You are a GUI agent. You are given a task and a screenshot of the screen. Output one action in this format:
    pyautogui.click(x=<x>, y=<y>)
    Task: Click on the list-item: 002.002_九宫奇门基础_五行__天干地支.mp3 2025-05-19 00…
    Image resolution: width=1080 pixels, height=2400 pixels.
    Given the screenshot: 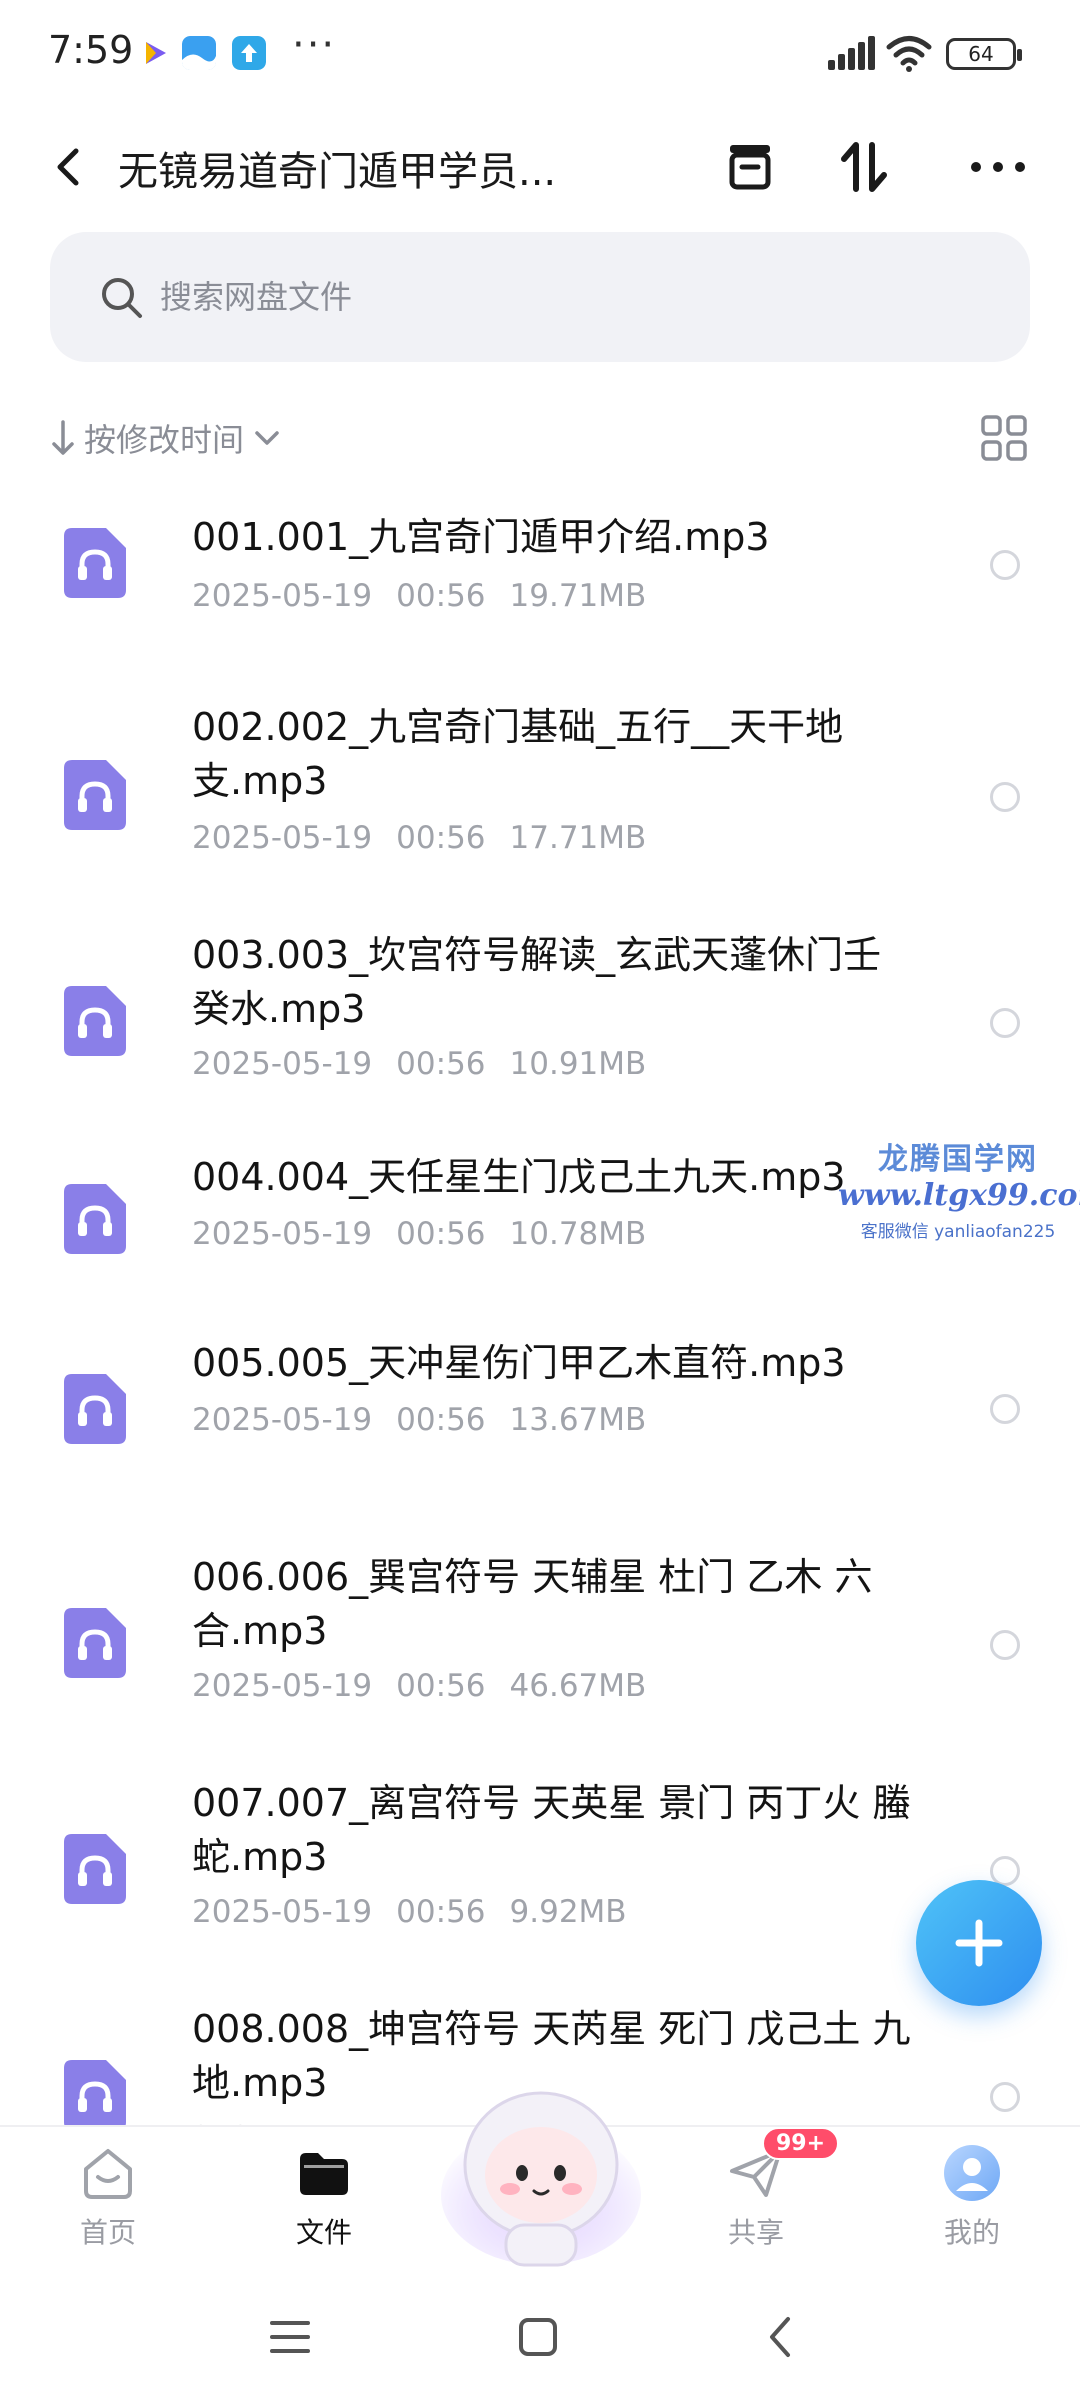 What is the action you would take?
    pyautogui.click(x=540, y=814)
    